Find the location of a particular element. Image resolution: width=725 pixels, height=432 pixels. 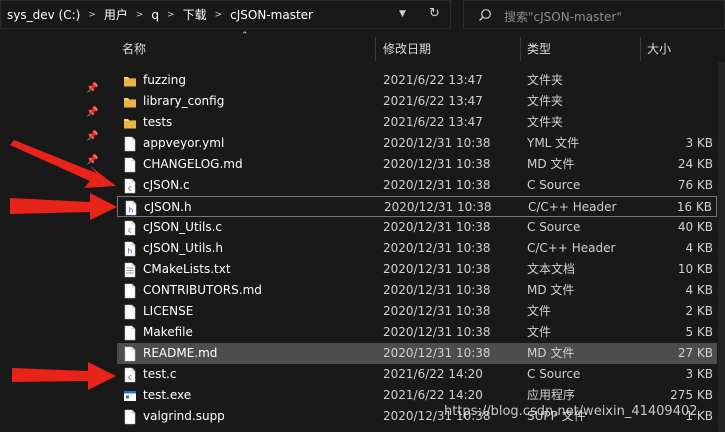

file-row: c cJSON.c 2020/12/31 10:38 C Source 76 KB is located at coordinates (417, 185).